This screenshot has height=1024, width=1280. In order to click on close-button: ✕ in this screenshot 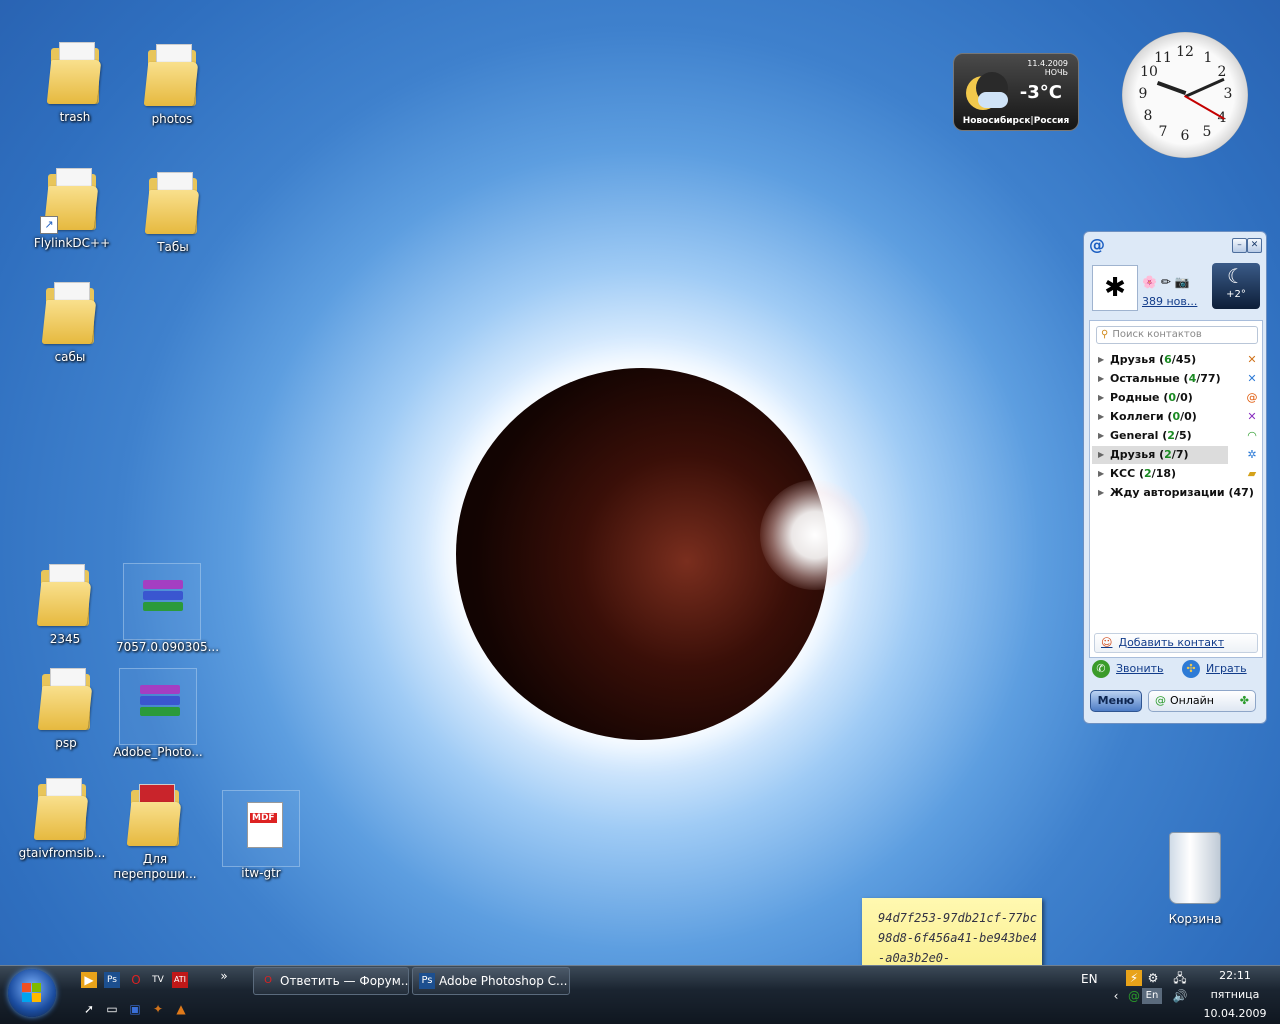, I will do `click(1254, 245)`.